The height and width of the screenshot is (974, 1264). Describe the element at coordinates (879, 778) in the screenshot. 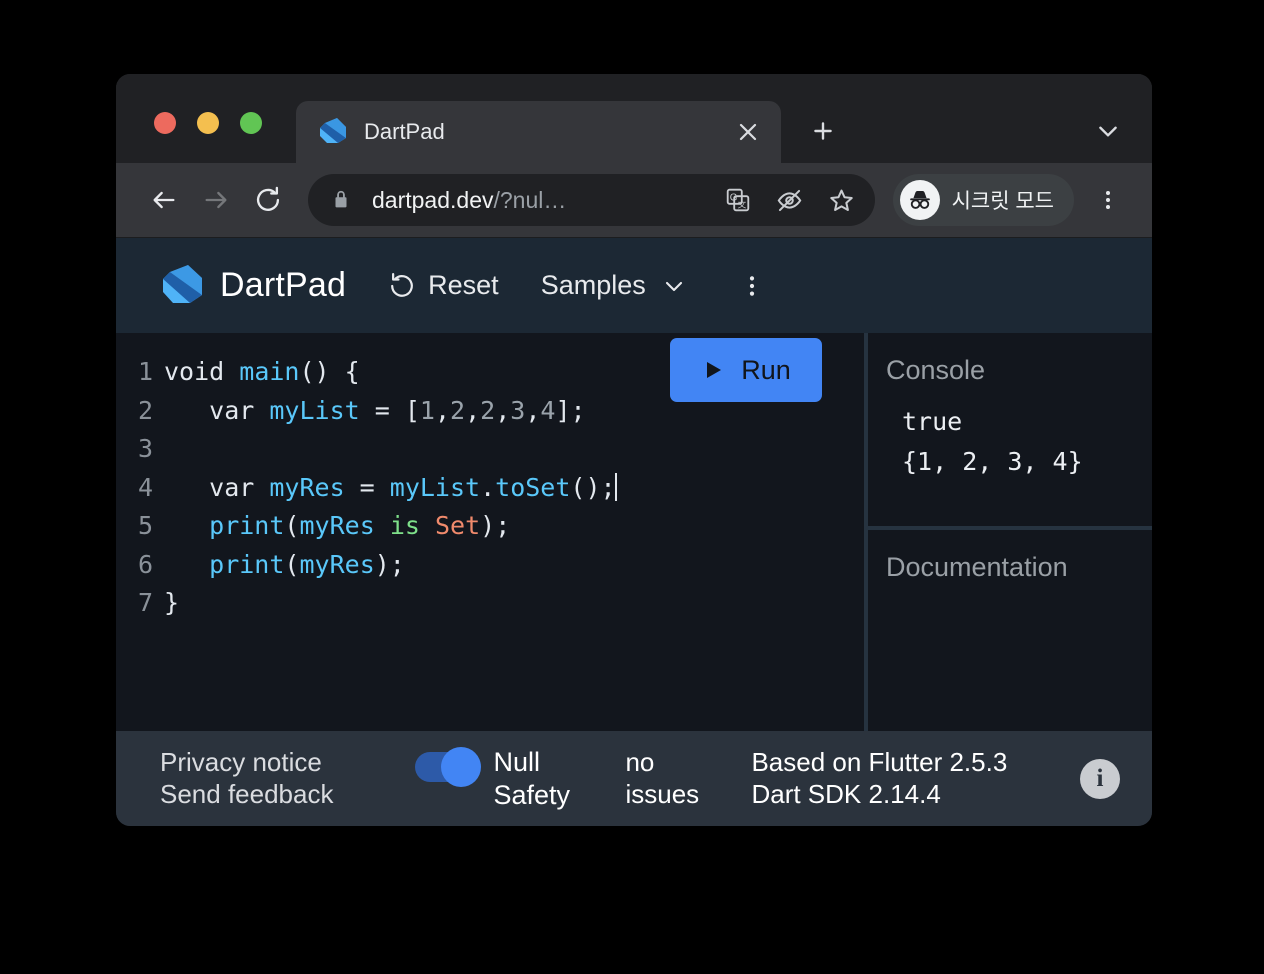

I see `version-info: Based on Flutter 2.5.3 Dart SDK 2.14.4` at that location.